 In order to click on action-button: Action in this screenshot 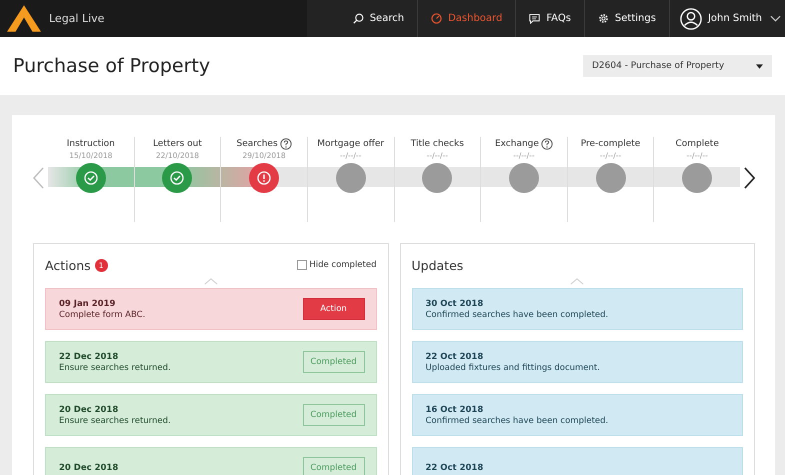, I will do `click(333, 309)`.